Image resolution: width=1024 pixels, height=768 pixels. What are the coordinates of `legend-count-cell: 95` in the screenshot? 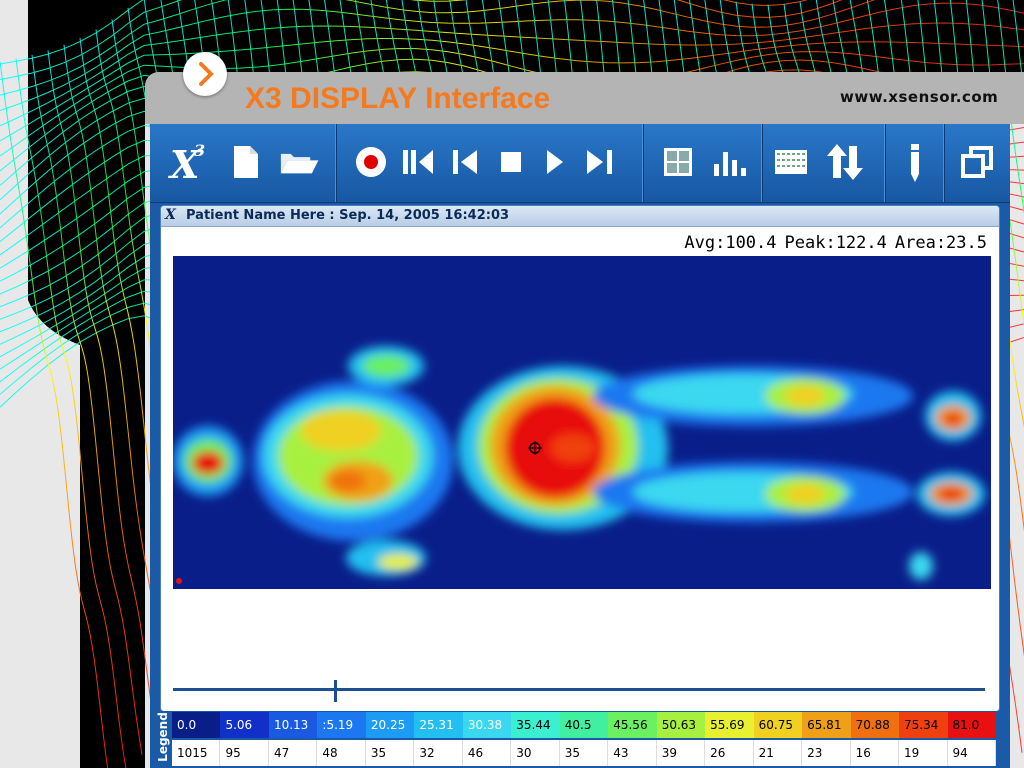 It's located at (244, 753).